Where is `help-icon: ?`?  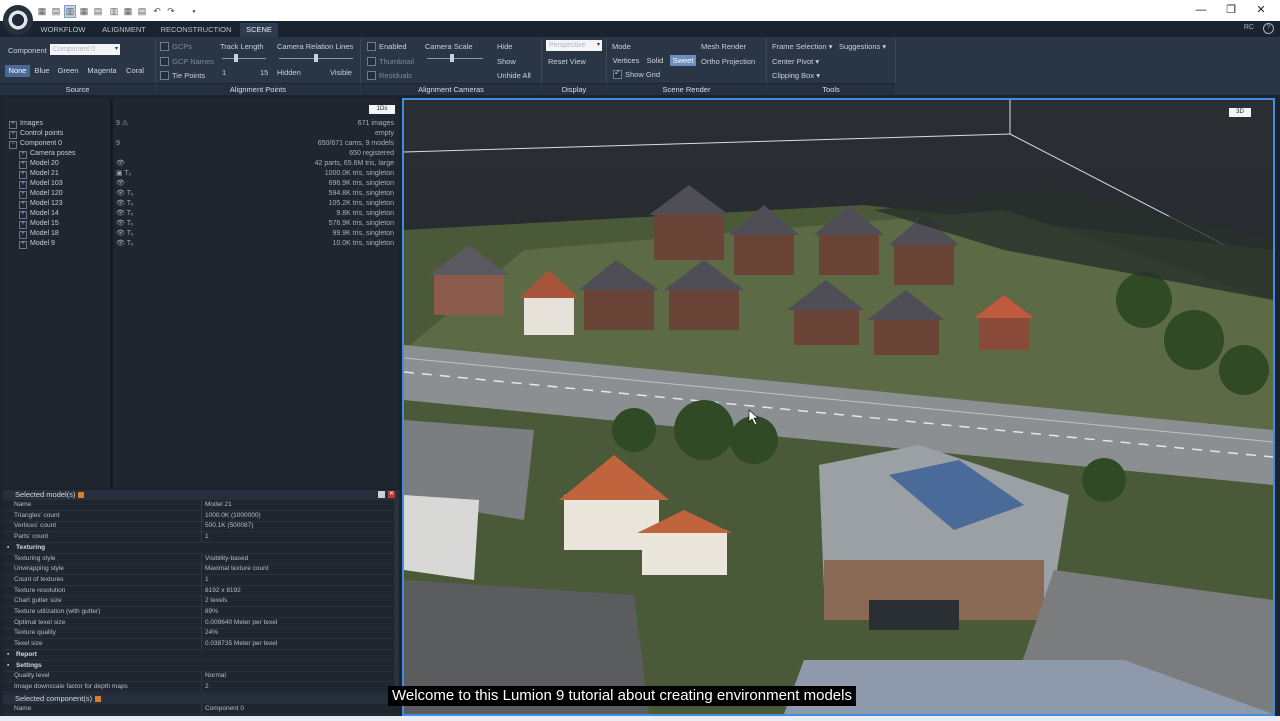 help-icon: ? is located at coordinates (1268, 28).